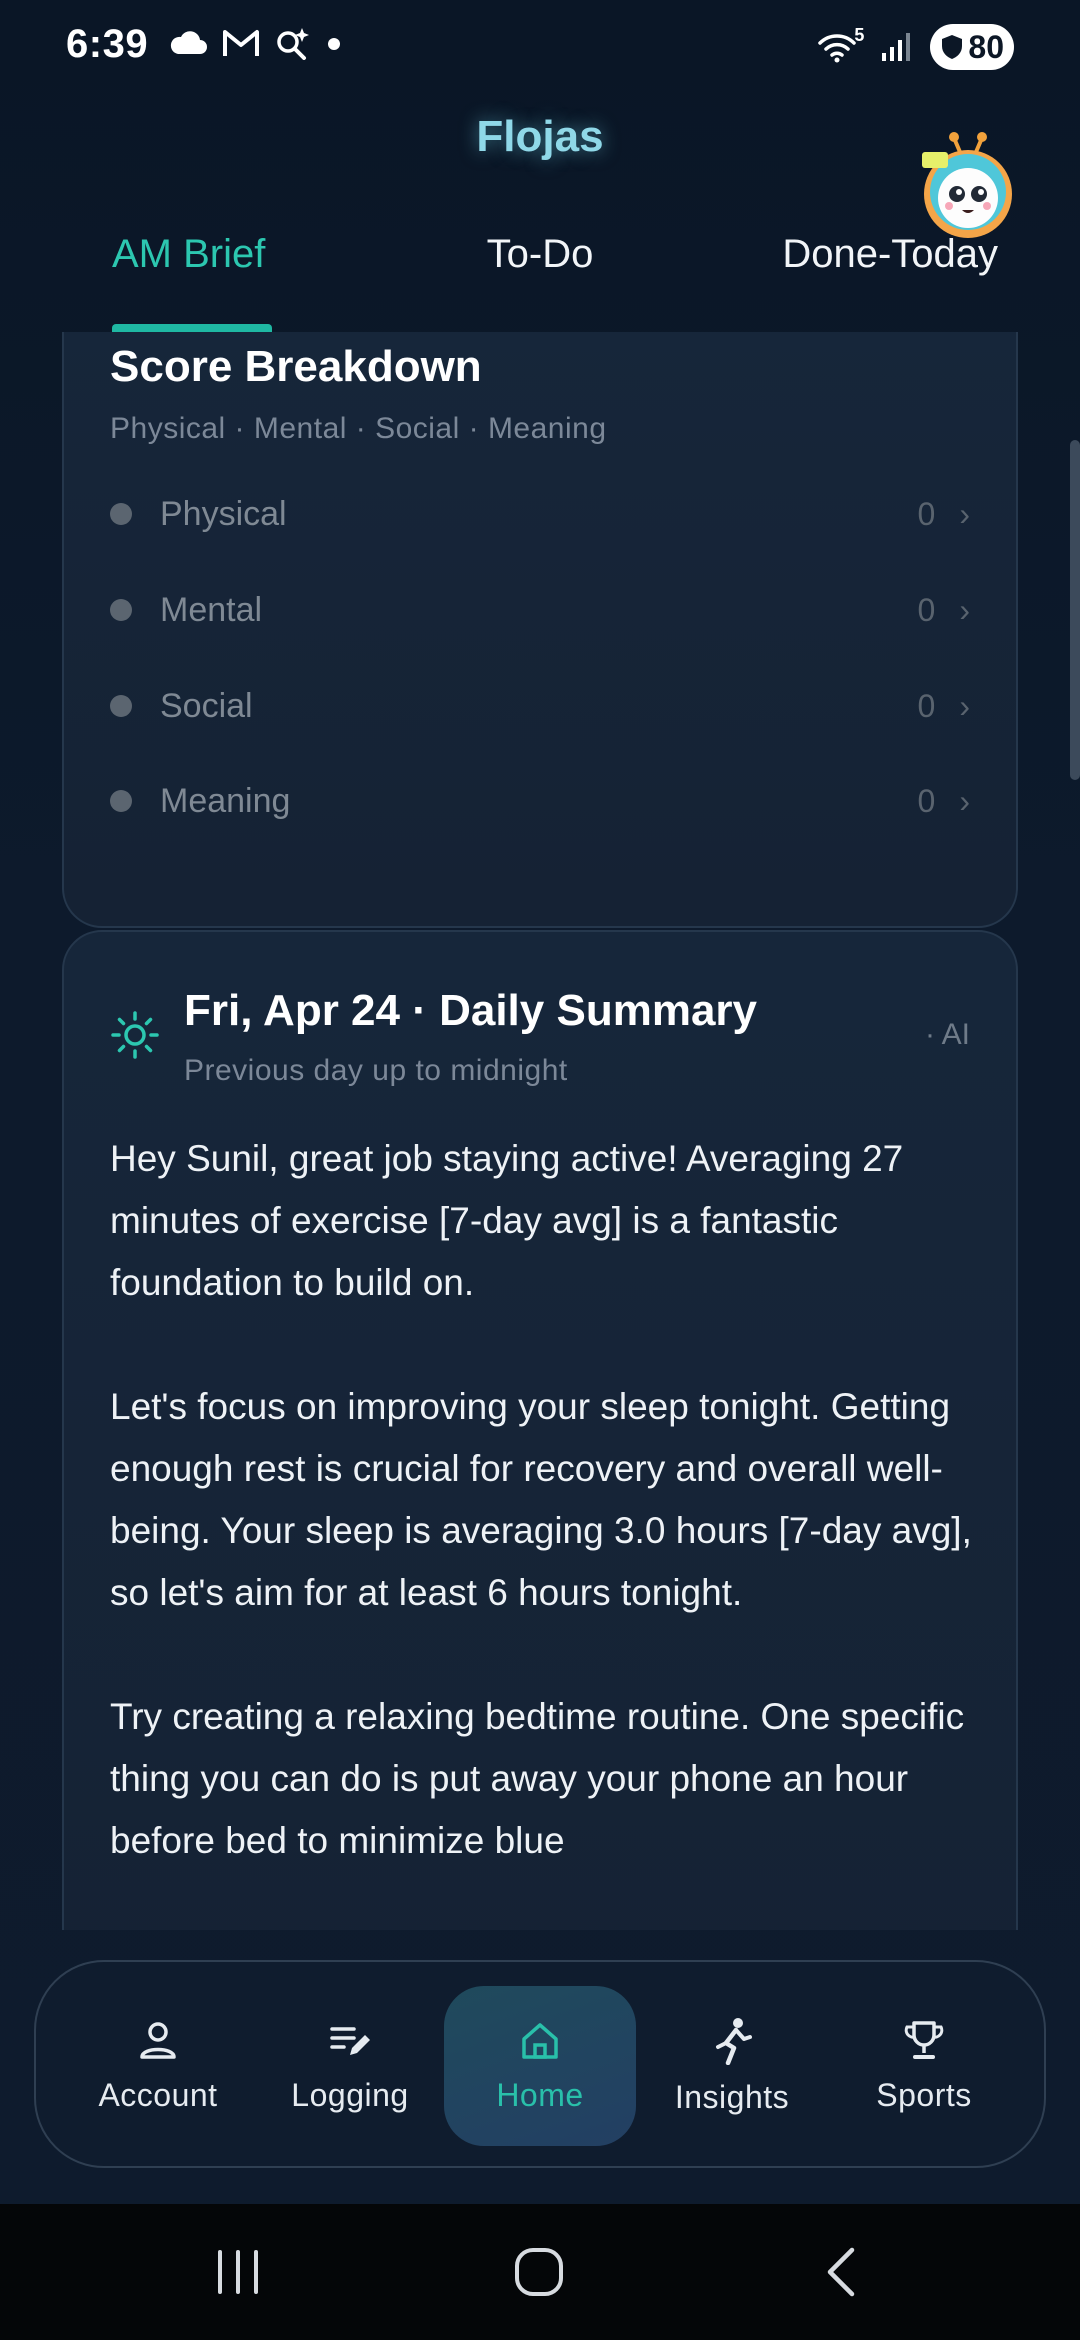 This screenshot has width=1080, height=2340. What do you see at coordinates (540, 514) in the screenshot?
I see `breakdown-row-physical: Physical 0 ›` at bounding box center [540, 514].